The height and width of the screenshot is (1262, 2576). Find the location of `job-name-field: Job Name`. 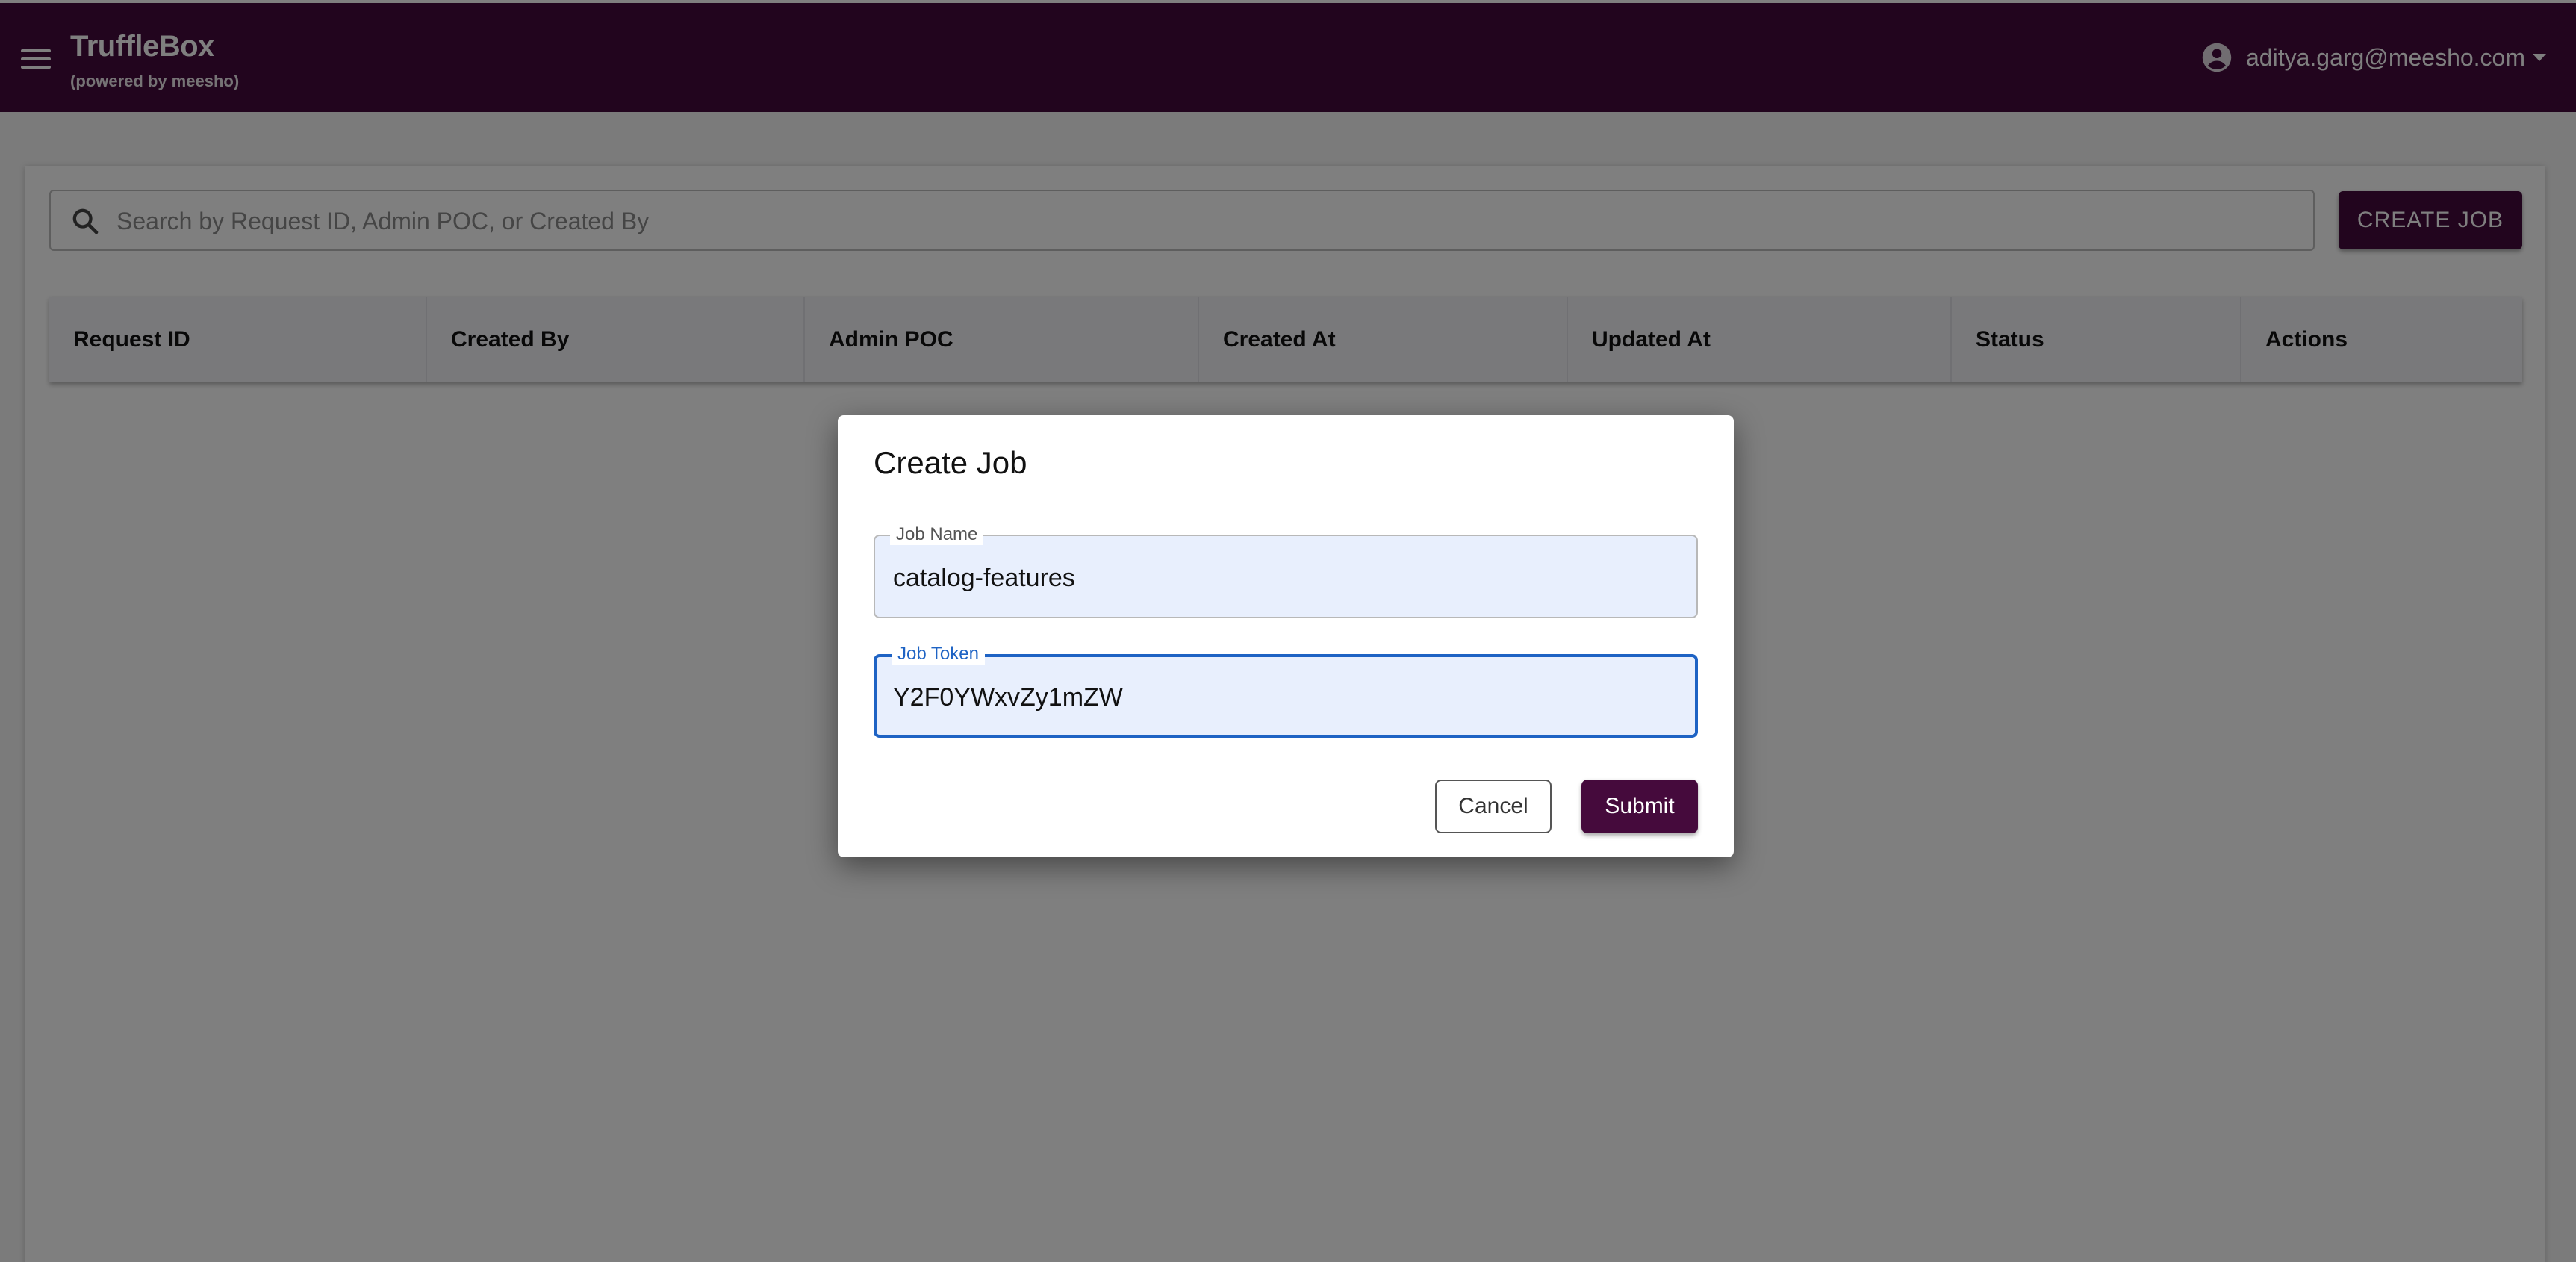

job-name-field: Job Name is located at coordinates (1286, 571).